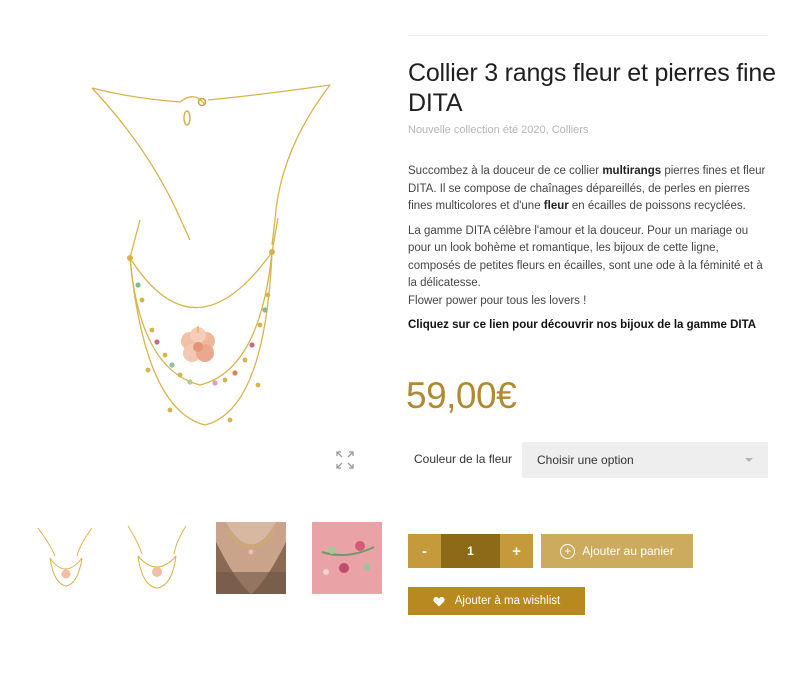  I want to click on add-to-wishlist-button: Ajouter à ma wishlist, so click(496, 601).